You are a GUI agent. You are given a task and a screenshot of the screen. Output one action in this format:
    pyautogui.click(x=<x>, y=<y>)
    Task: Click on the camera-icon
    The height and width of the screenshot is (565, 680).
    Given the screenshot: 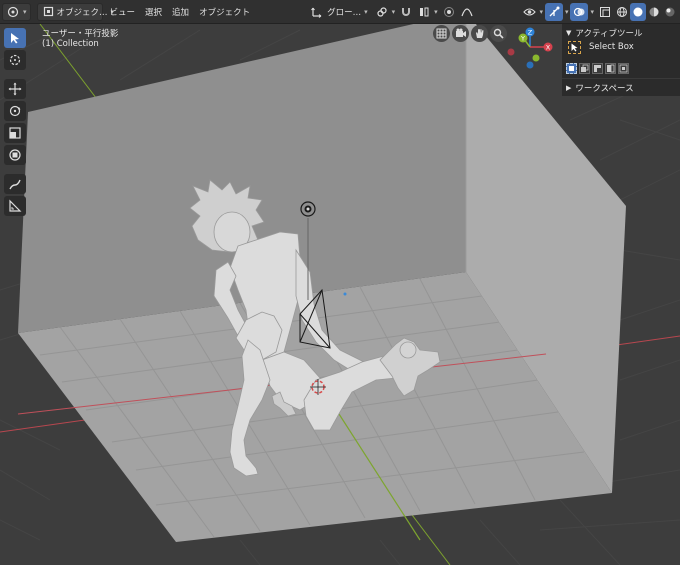 What is the action you would take?
    pyautogui.click(x=460, y=32)
    